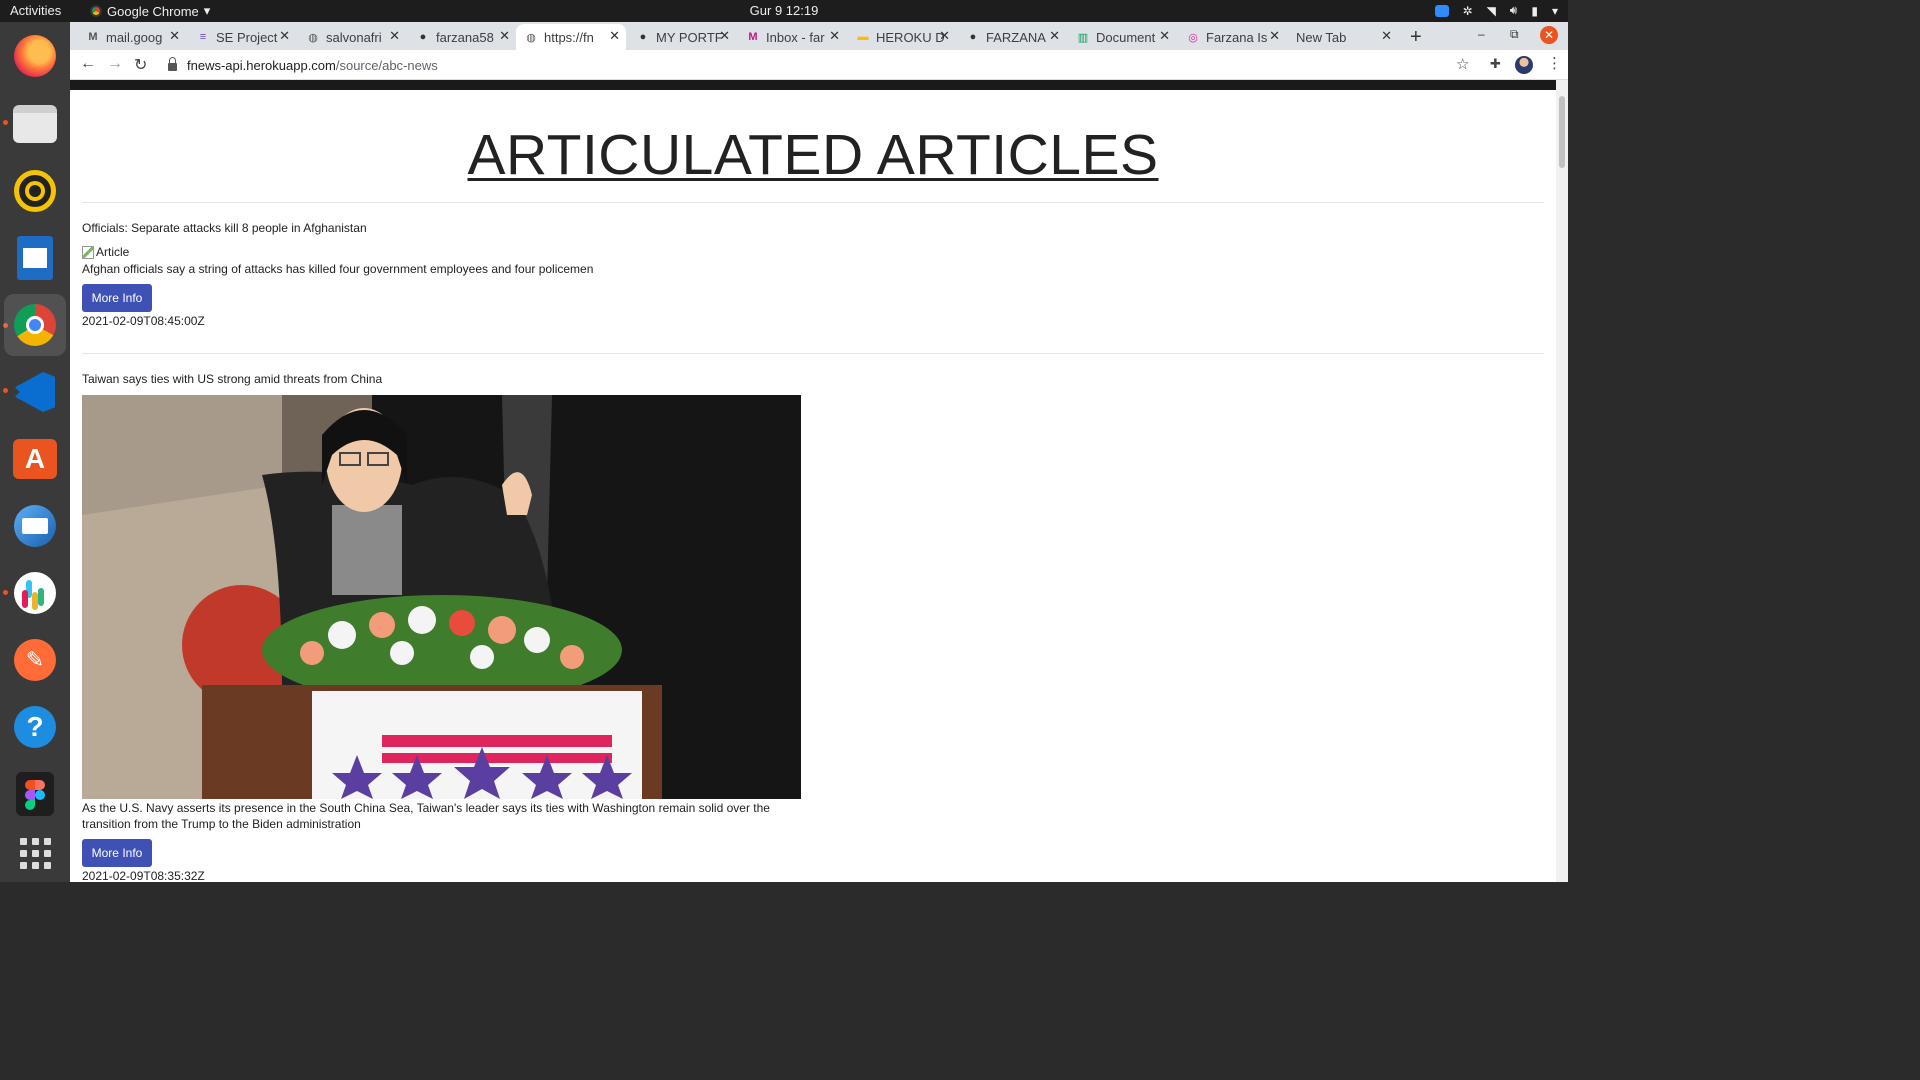 The image size is (1920, 1080). Describe the element at coordinates (105, 252) in the screenshot. I see `article-image-broken: Article` at that location.